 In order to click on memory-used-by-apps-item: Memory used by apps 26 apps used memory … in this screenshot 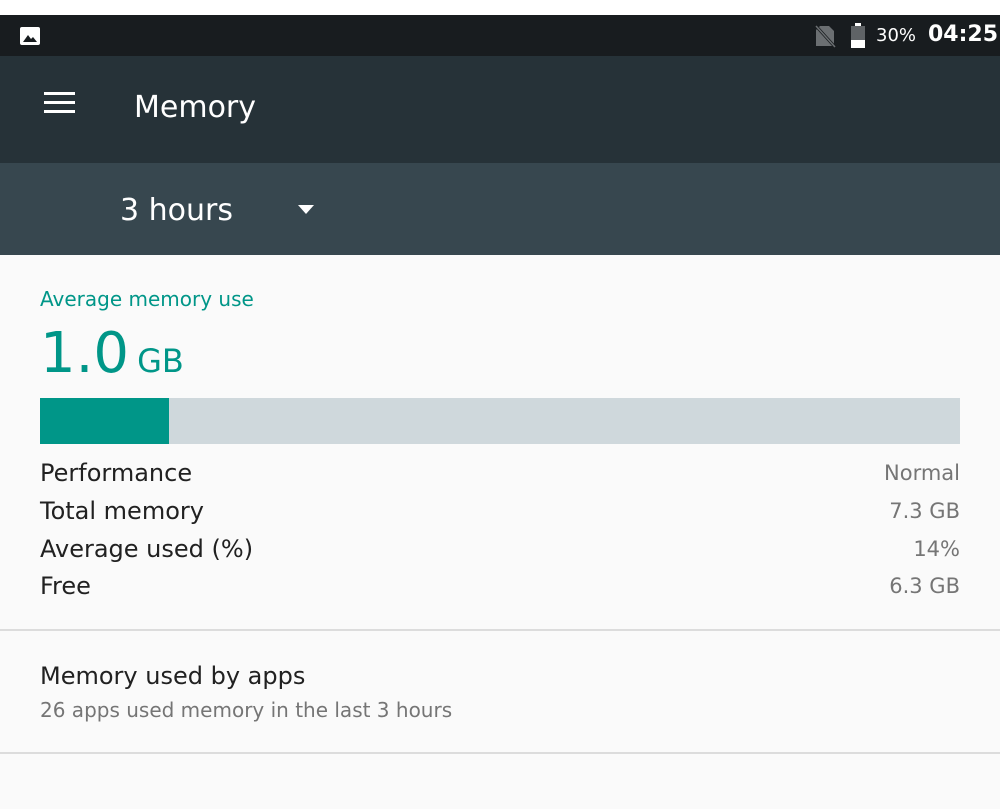, I will do `click(500, 692)`.